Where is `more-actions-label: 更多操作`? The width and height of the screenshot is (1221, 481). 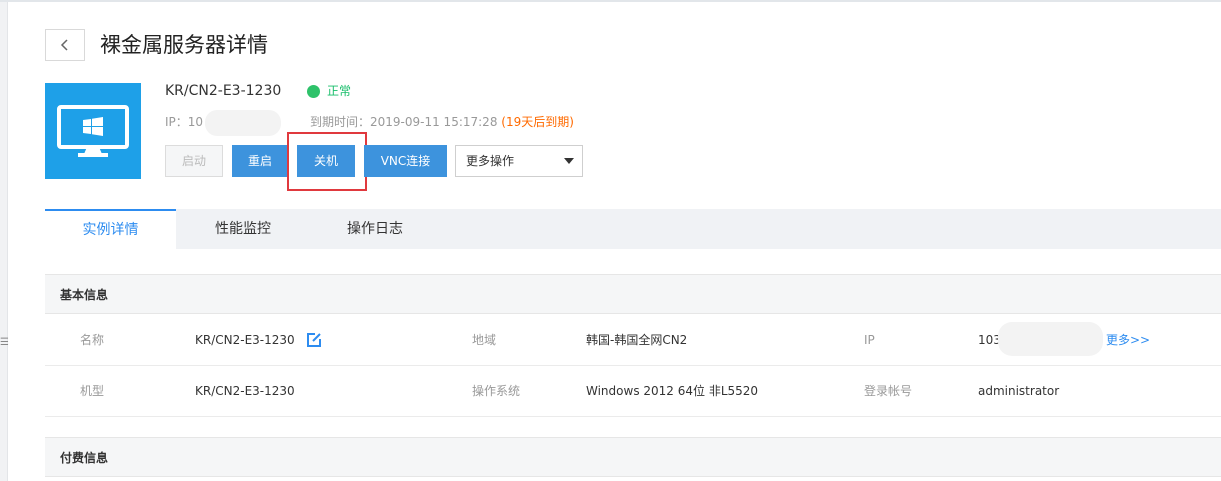
more-actions-label: 更多操作 is located at coordinates (490, 161).